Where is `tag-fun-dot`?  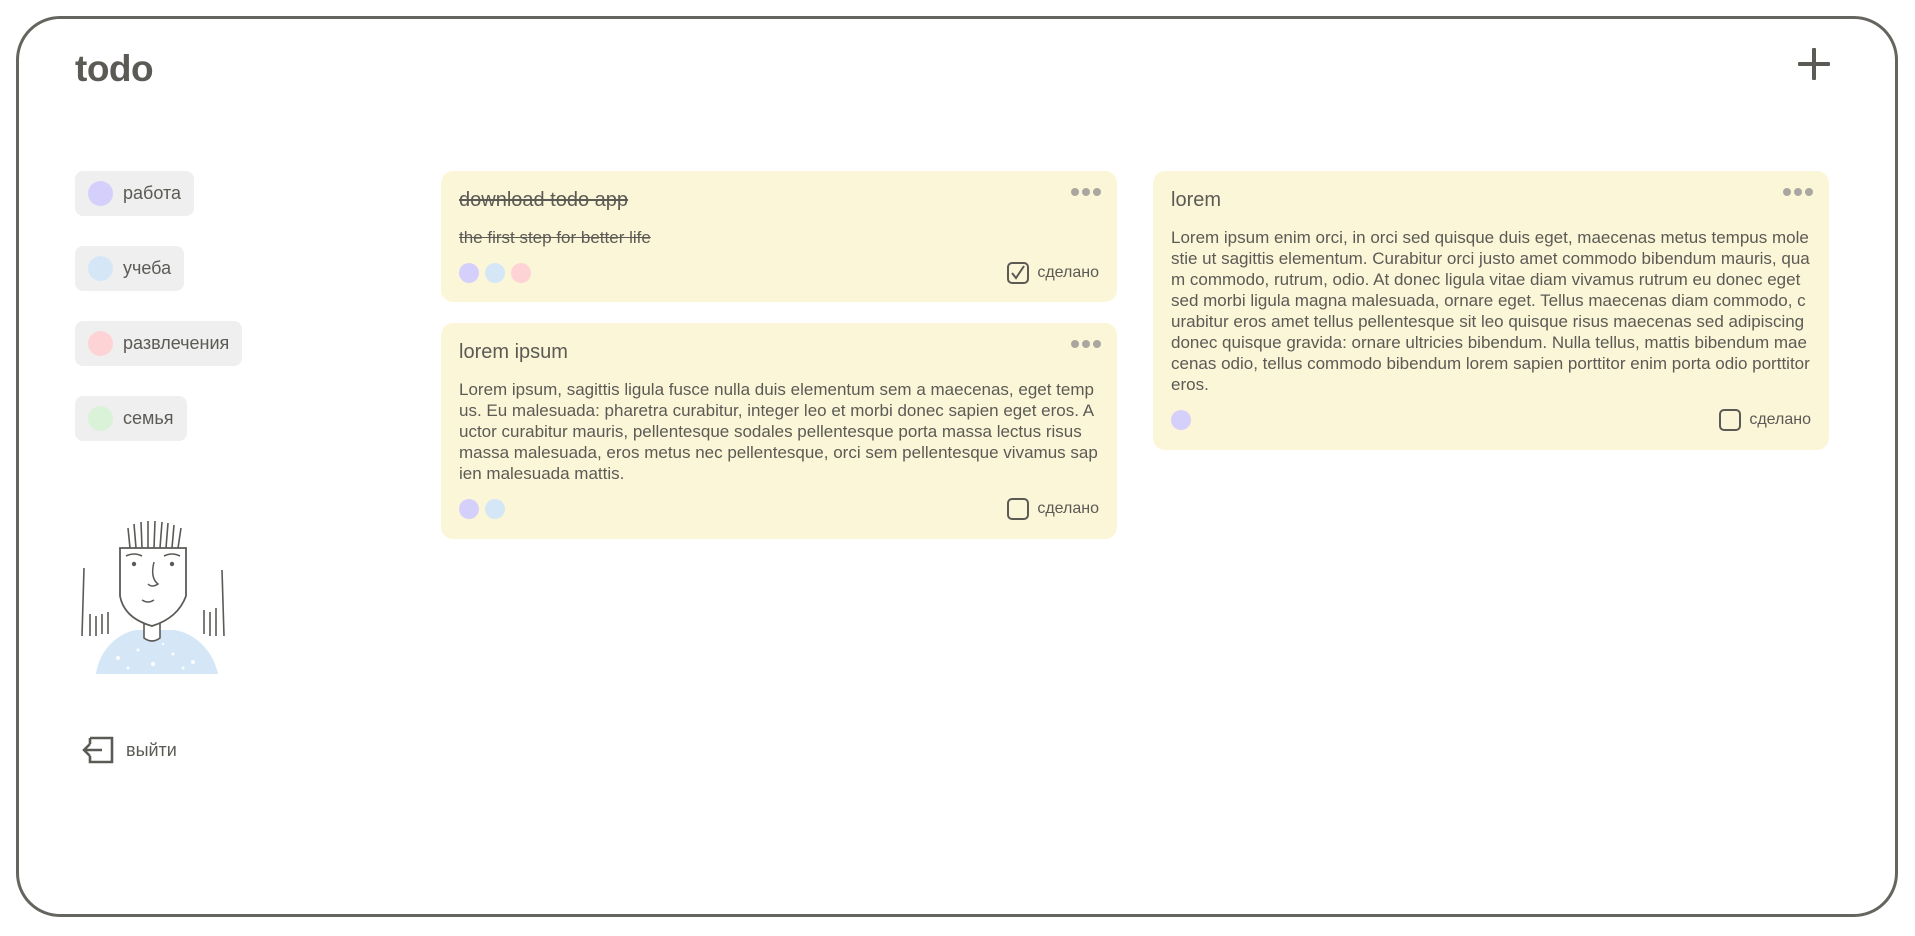 tag-fun-dot is located at coordinates (521, 273).